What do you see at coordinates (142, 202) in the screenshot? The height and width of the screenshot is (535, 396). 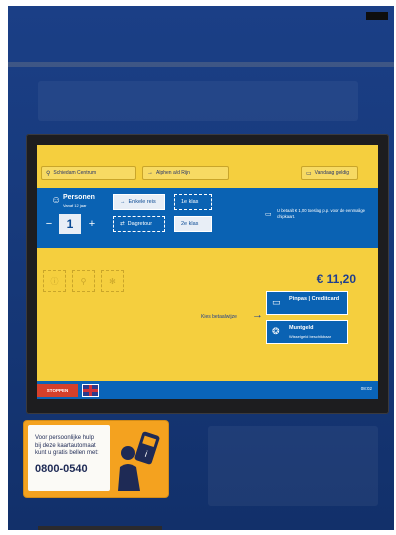 I see `single-trip-label: Enkele reis` at bounding box center [142, 202].